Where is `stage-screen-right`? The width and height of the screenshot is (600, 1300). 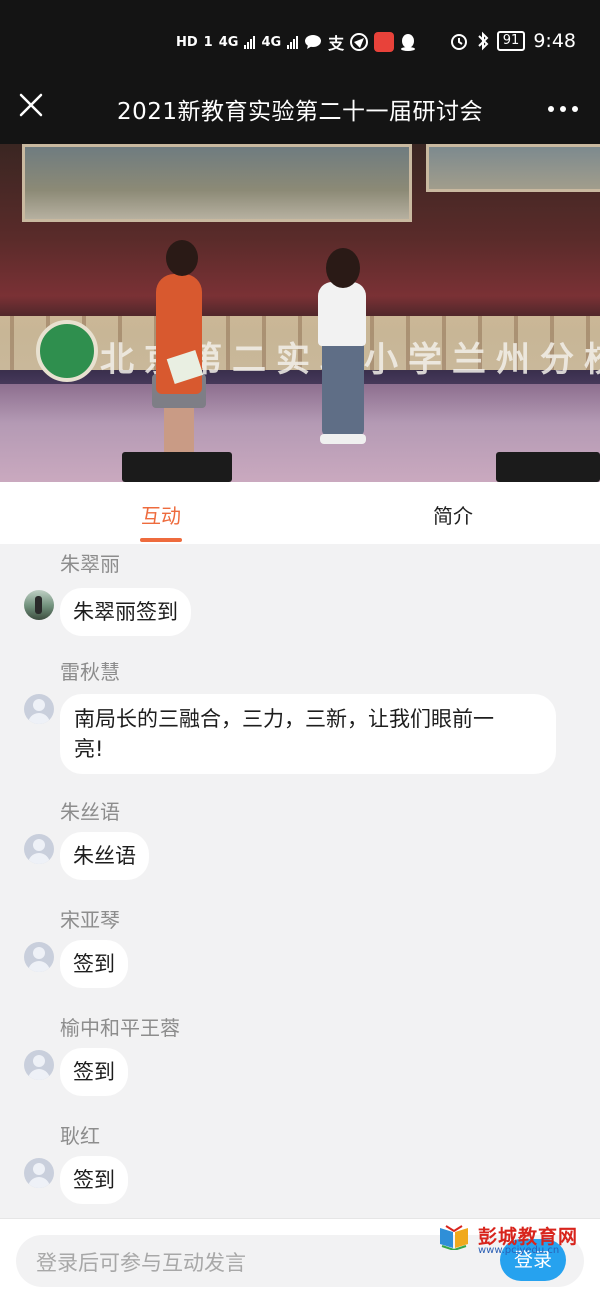 stage-screen-right is located at coordinates (513, 168).